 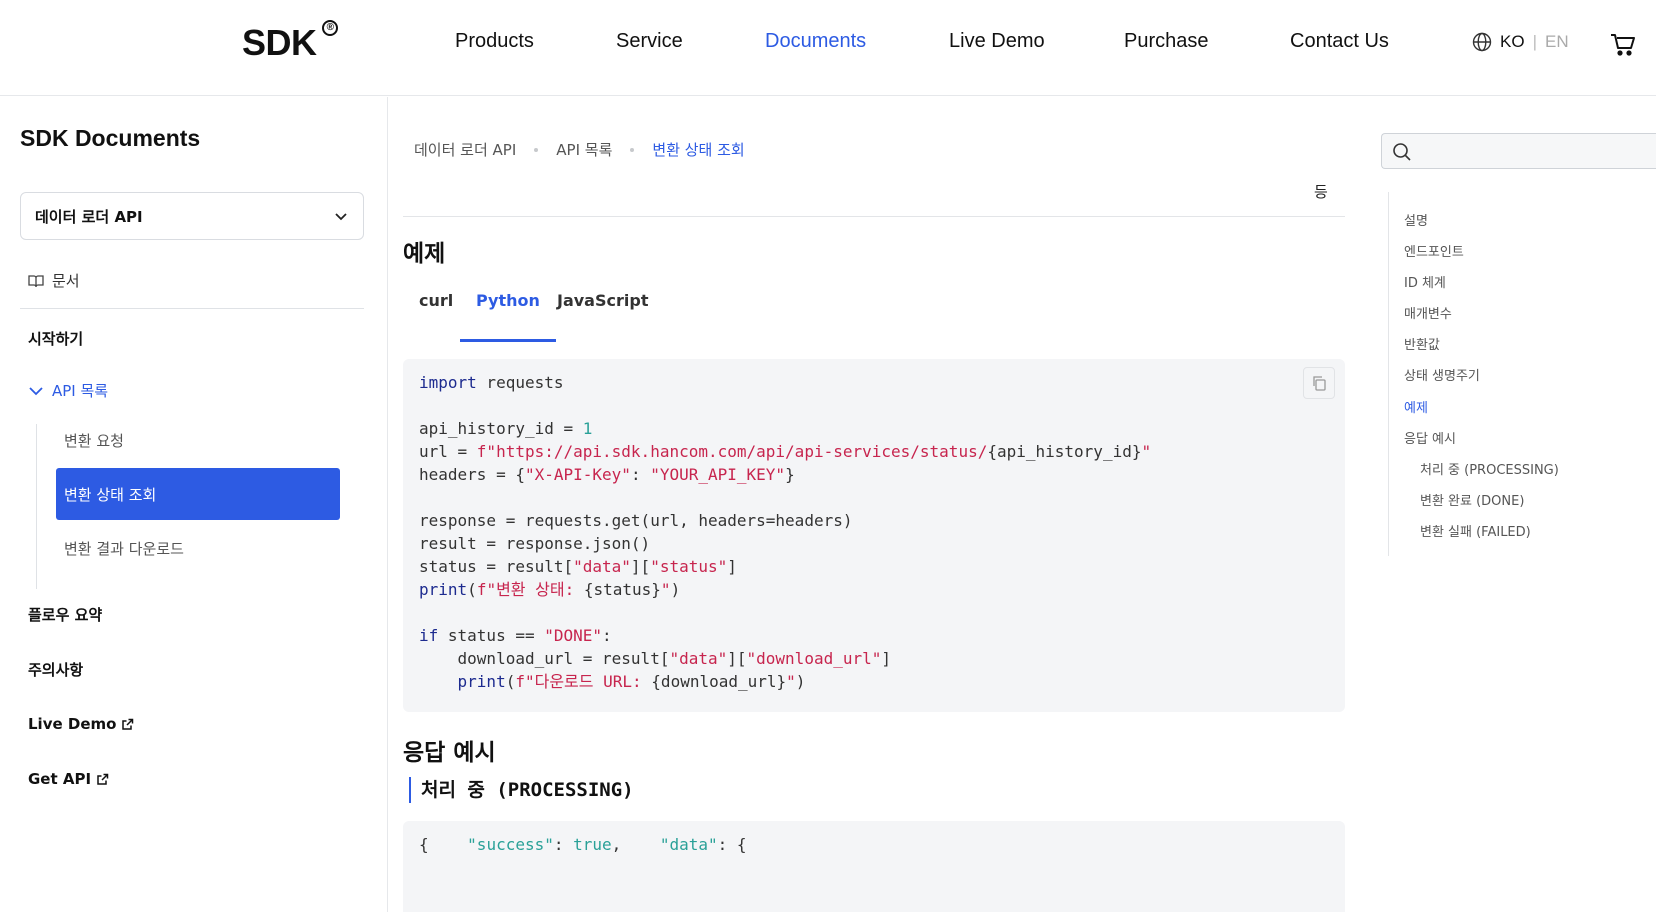 I want to click on toc-subitem: 변환 실패 (FAILED), so click(x=1475, y=530).